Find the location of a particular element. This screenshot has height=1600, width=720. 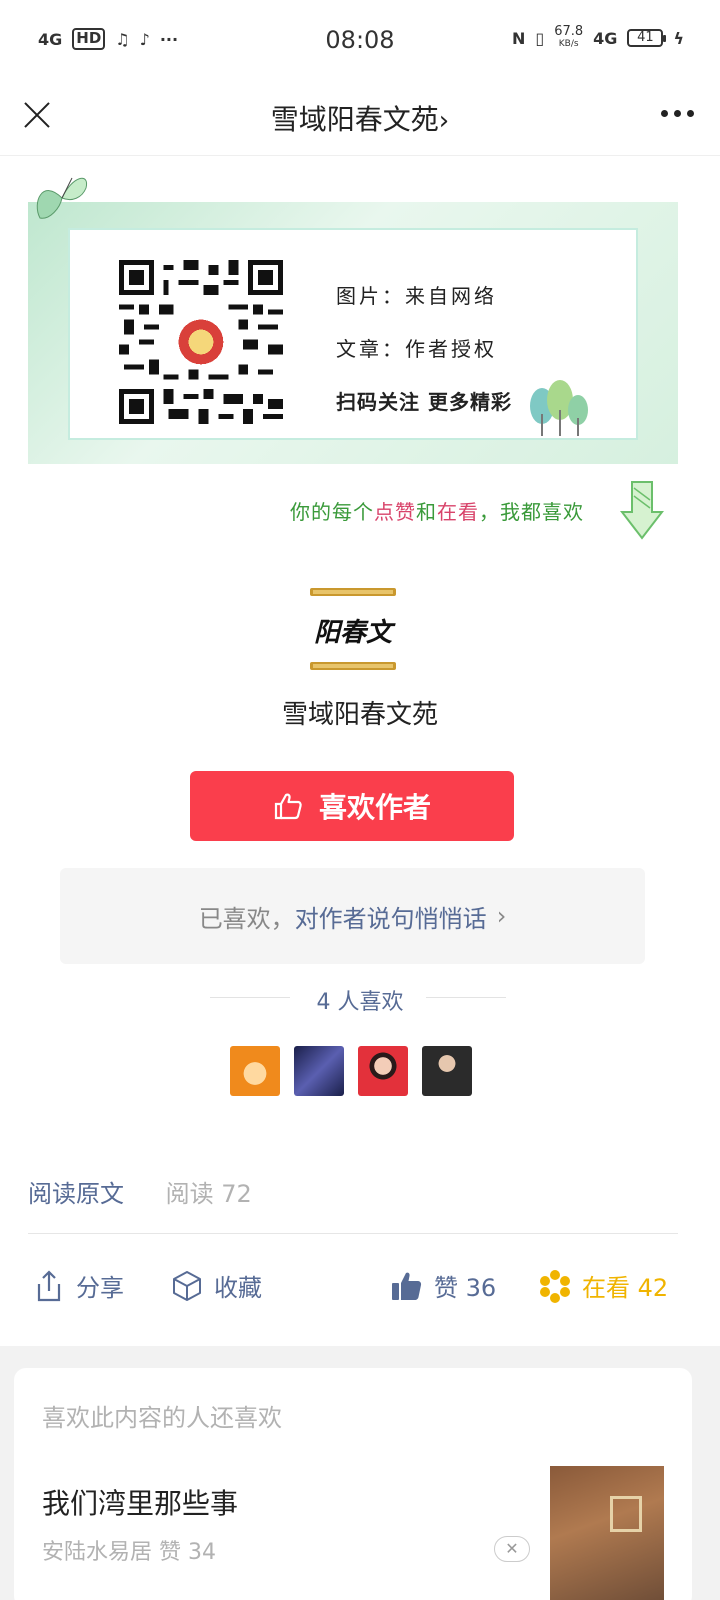

account-title: 雪域阳春文苑› is located at coordinates (360, 118).